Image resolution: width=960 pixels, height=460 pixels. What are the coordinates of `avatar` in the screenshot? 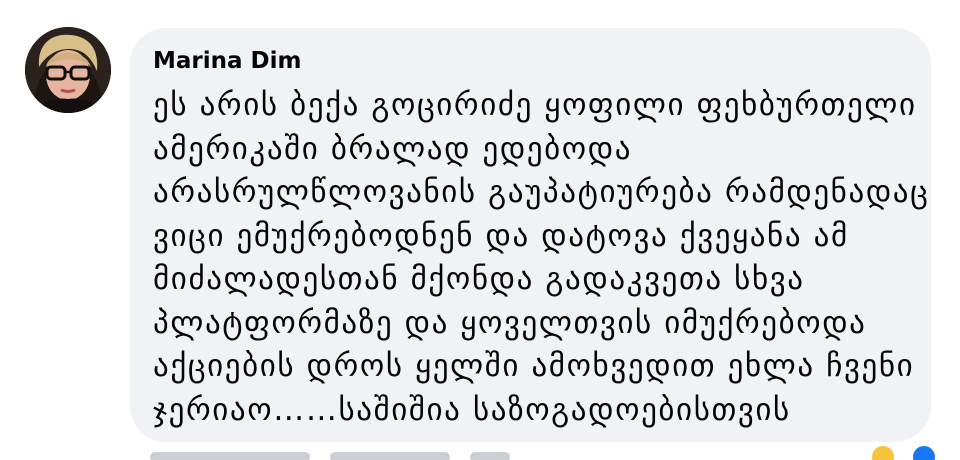 It's located at (68, 70).